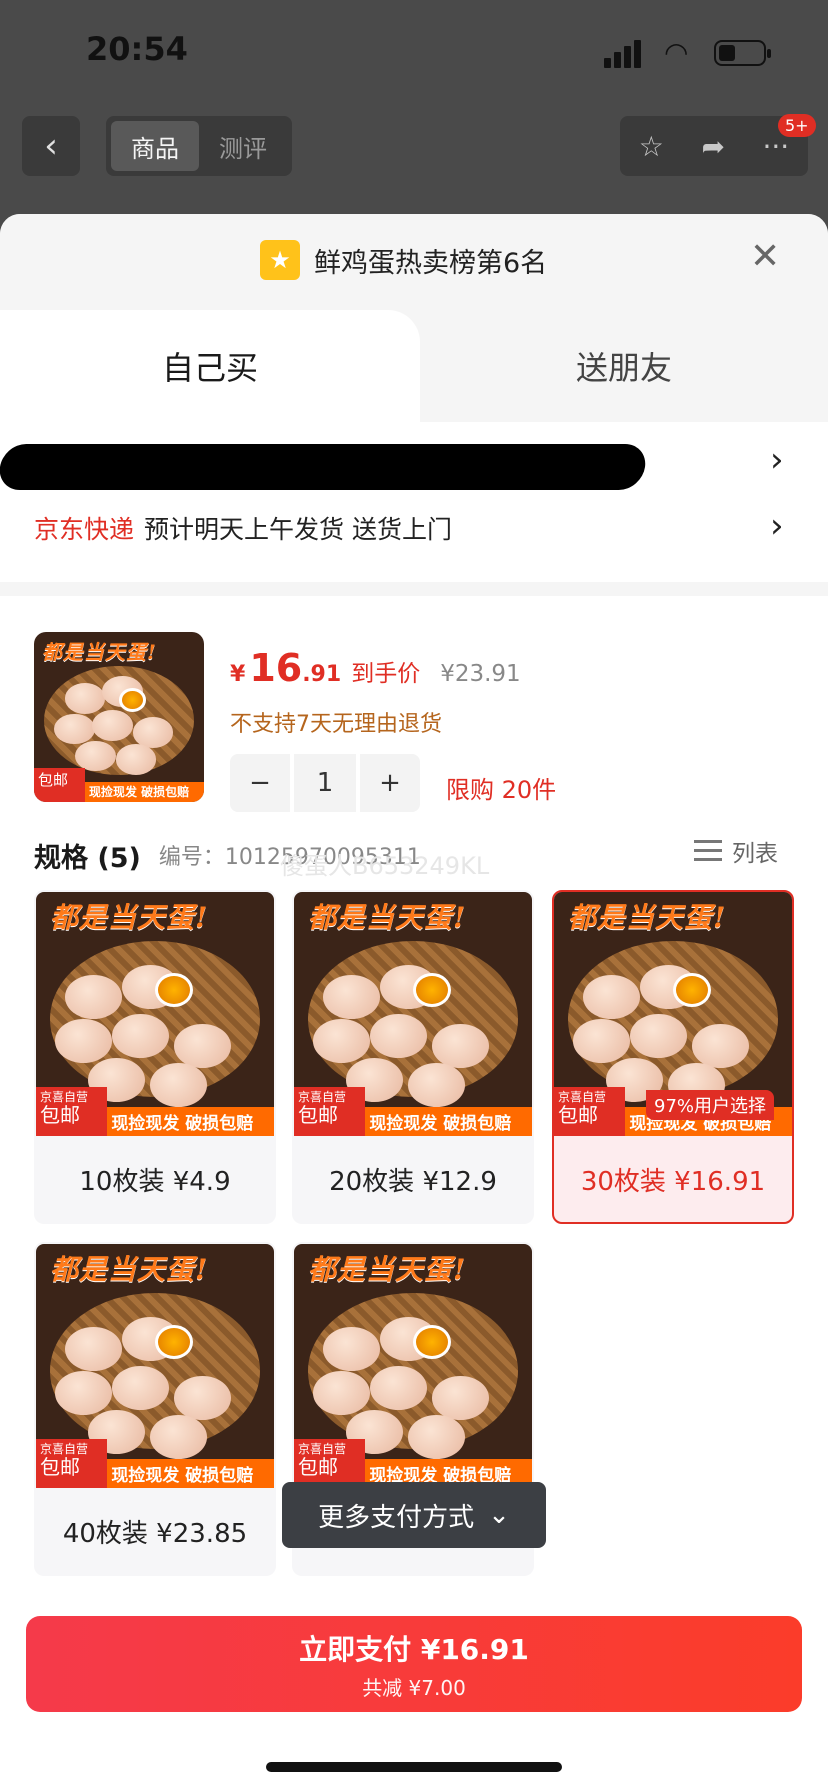  I want to click on wifi-icon: ◠, so click(676, 52).